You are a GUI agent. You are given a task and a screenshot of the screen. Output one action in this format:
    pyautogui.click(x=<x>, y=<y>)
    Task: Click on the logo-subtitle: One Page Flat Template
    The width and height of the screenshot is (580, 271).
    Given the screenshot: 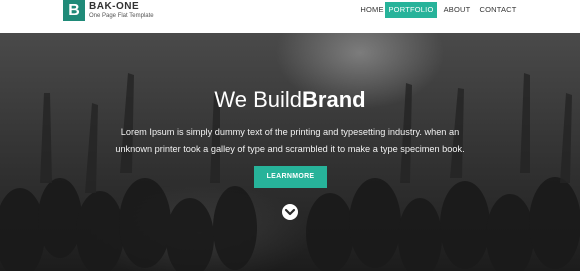 What is the action you would take?
    pyautogui.click(x=121, y=16)
    